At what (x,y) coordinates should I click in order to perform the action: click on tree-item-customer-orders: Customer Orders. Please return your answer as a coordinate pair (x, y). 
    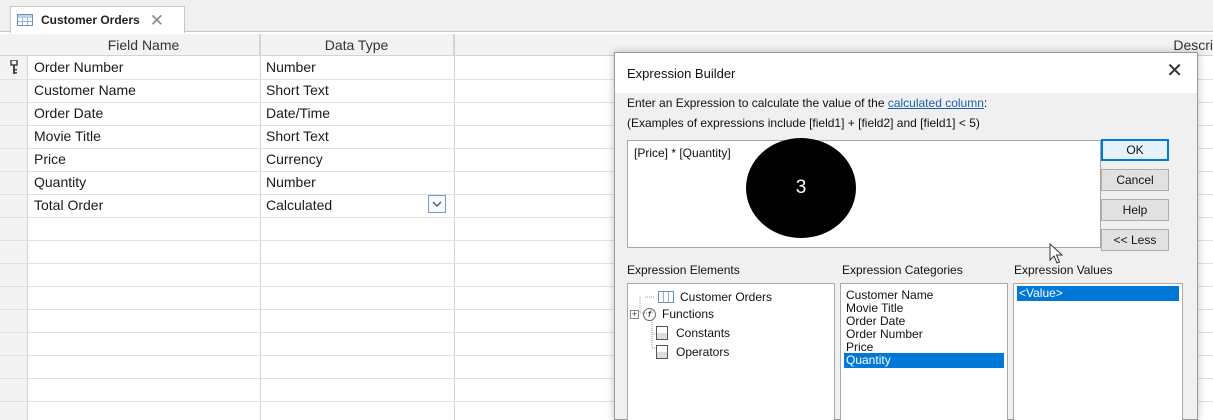
    Looking at the image, I should click on (715, 297).